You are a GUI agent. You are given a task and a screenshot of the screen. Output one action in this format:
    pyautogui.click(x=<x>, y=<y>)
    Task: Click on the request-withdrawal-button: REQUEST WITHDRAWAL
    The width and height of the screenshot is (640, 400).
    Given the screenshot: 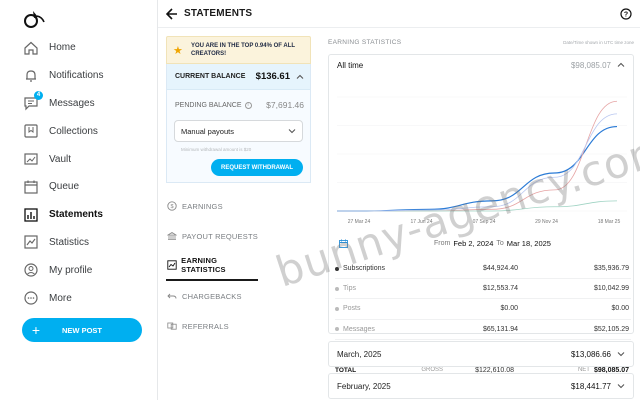 What is the action you would take?
    pyautogui.click(x=257, y=167)
    